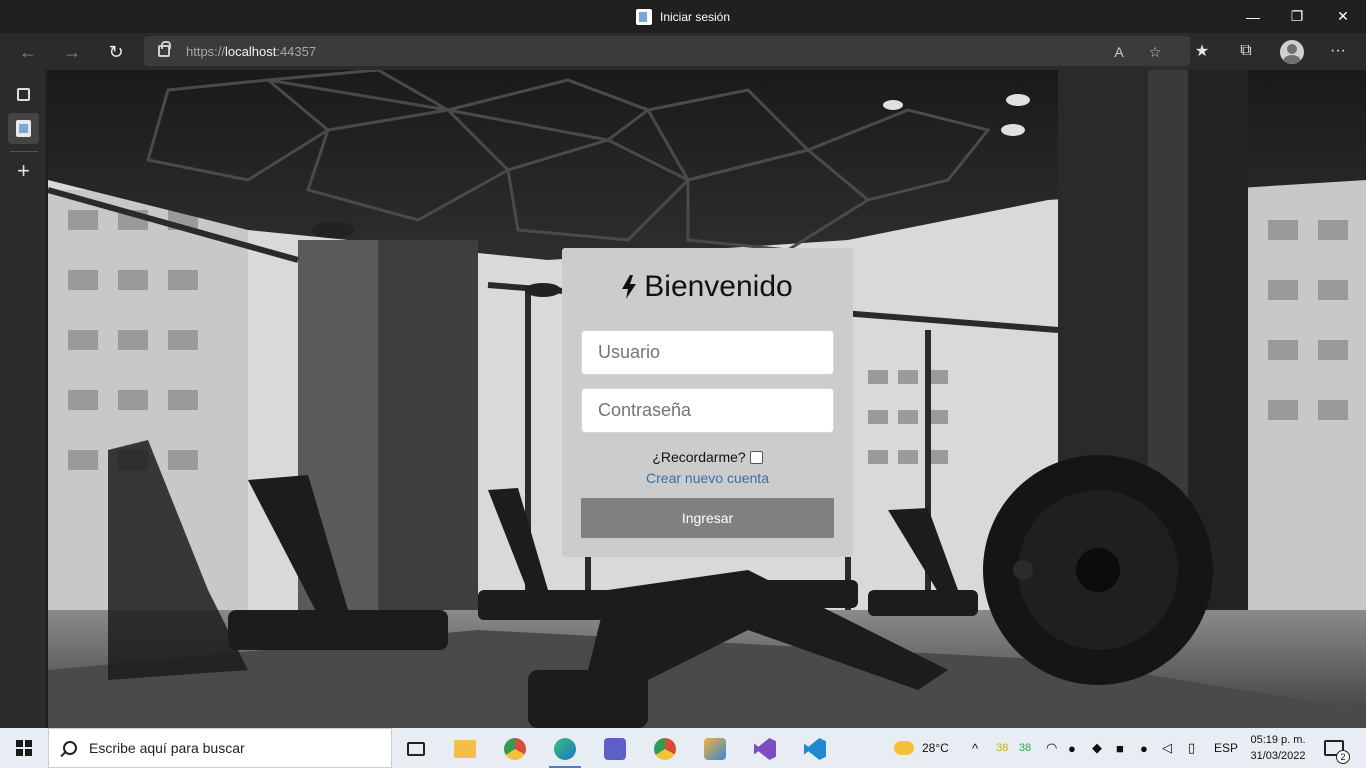 The height and width of the screenshot is (768, 1366). What do you see at coordinates (1202, 51) in the screenshot?
I see `favorites-icon: ★` at bounding box center [1202, 51].